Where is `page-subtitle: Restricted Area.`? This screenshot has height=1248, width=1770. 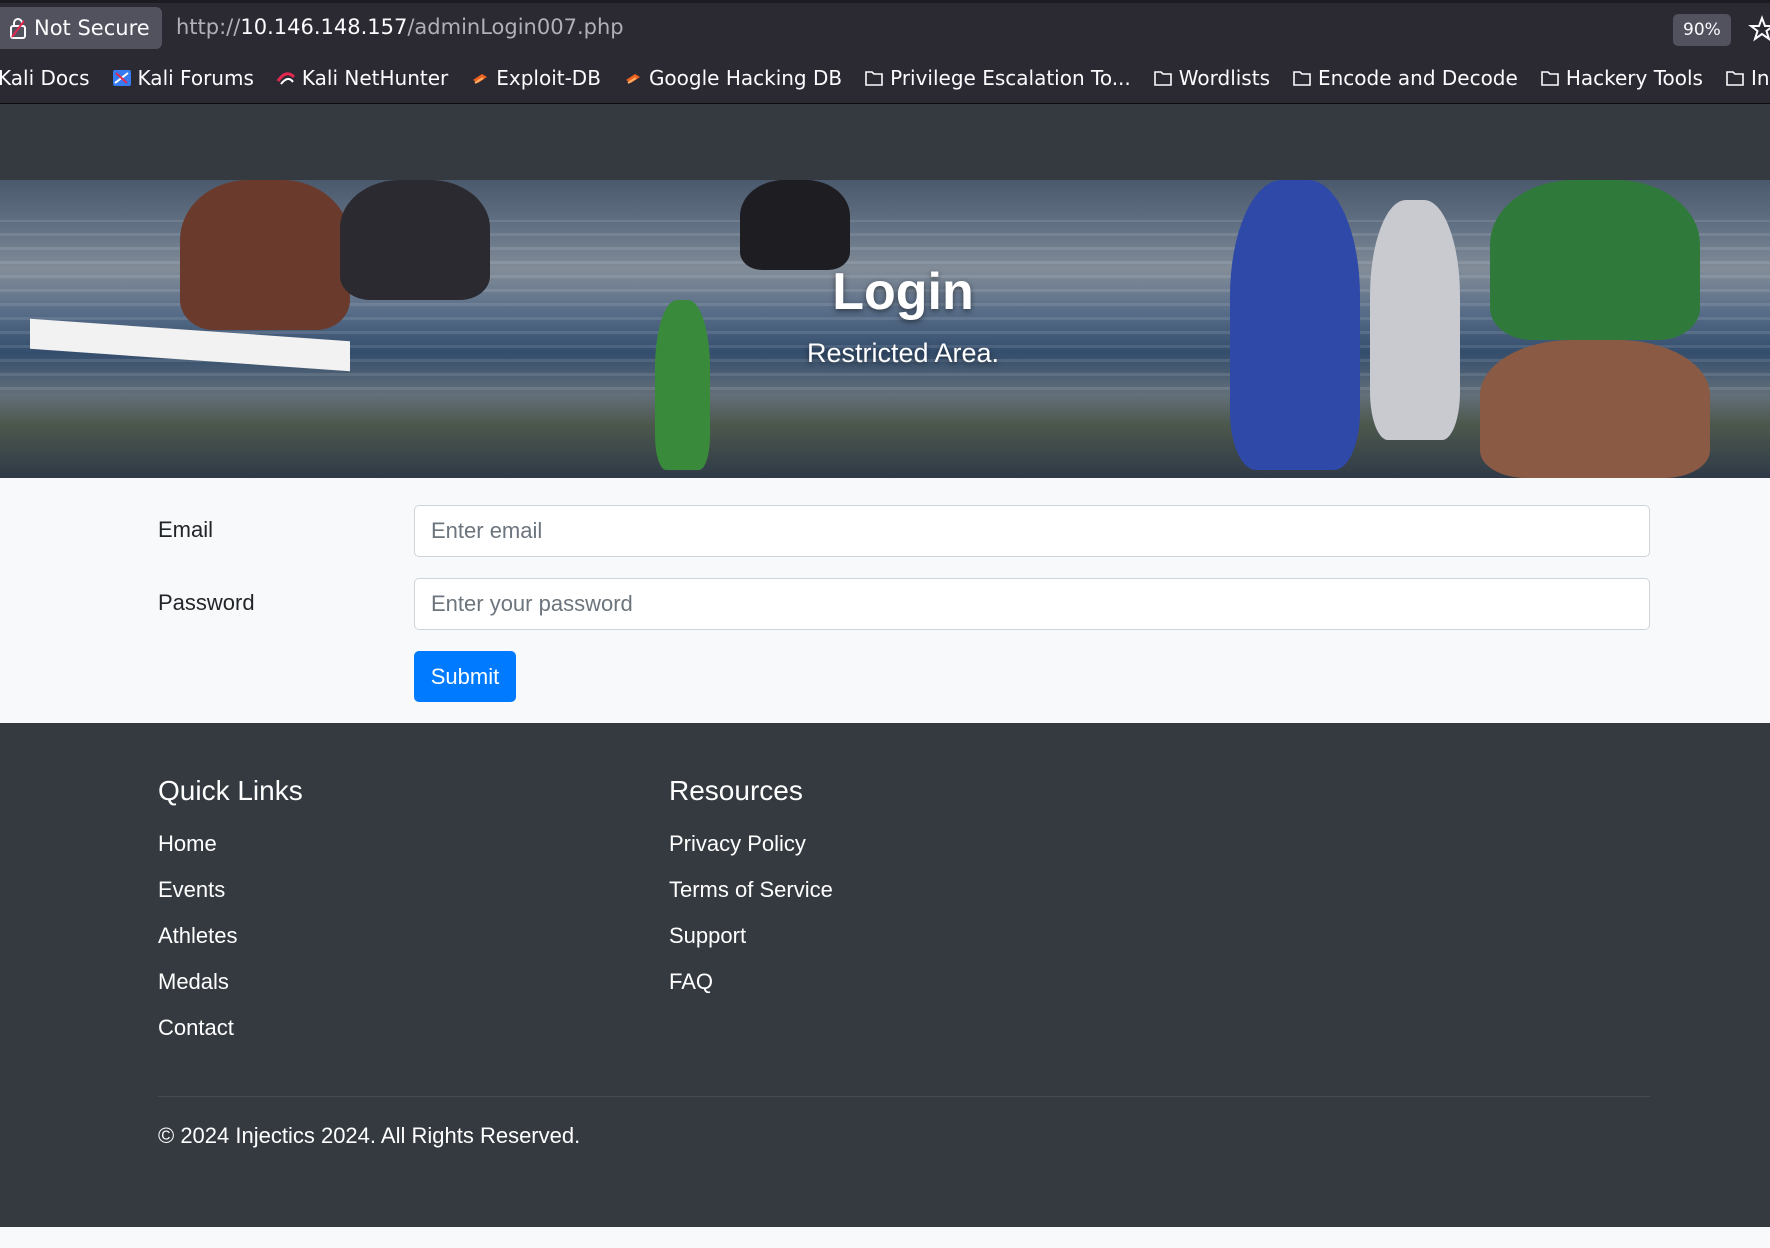
page-subtitle: Restricted Area. is located at coordinates (903, 353).